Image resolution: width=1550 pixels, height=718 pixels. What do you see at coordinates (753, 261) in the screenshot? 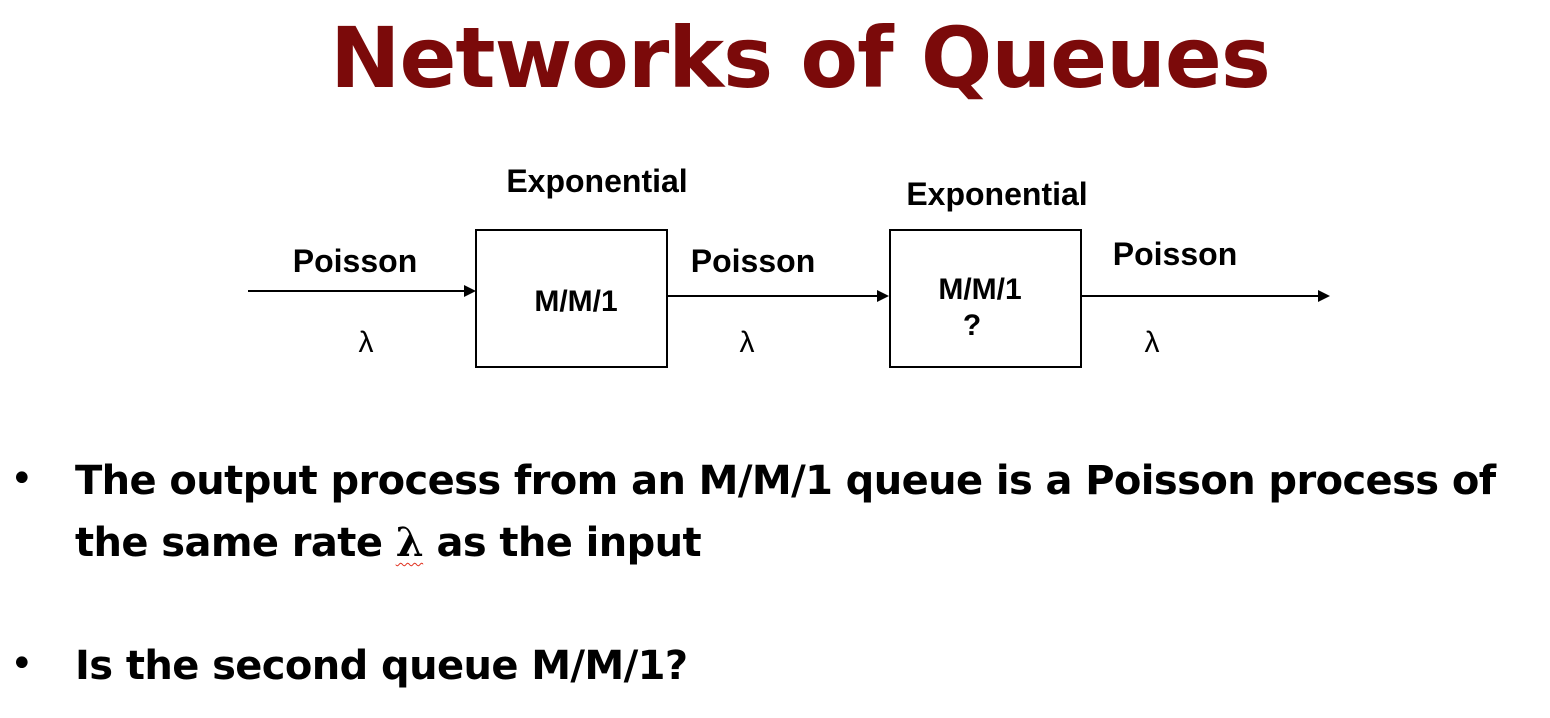
I see `middle-label: Poisson` at bounding box center [753, 261].